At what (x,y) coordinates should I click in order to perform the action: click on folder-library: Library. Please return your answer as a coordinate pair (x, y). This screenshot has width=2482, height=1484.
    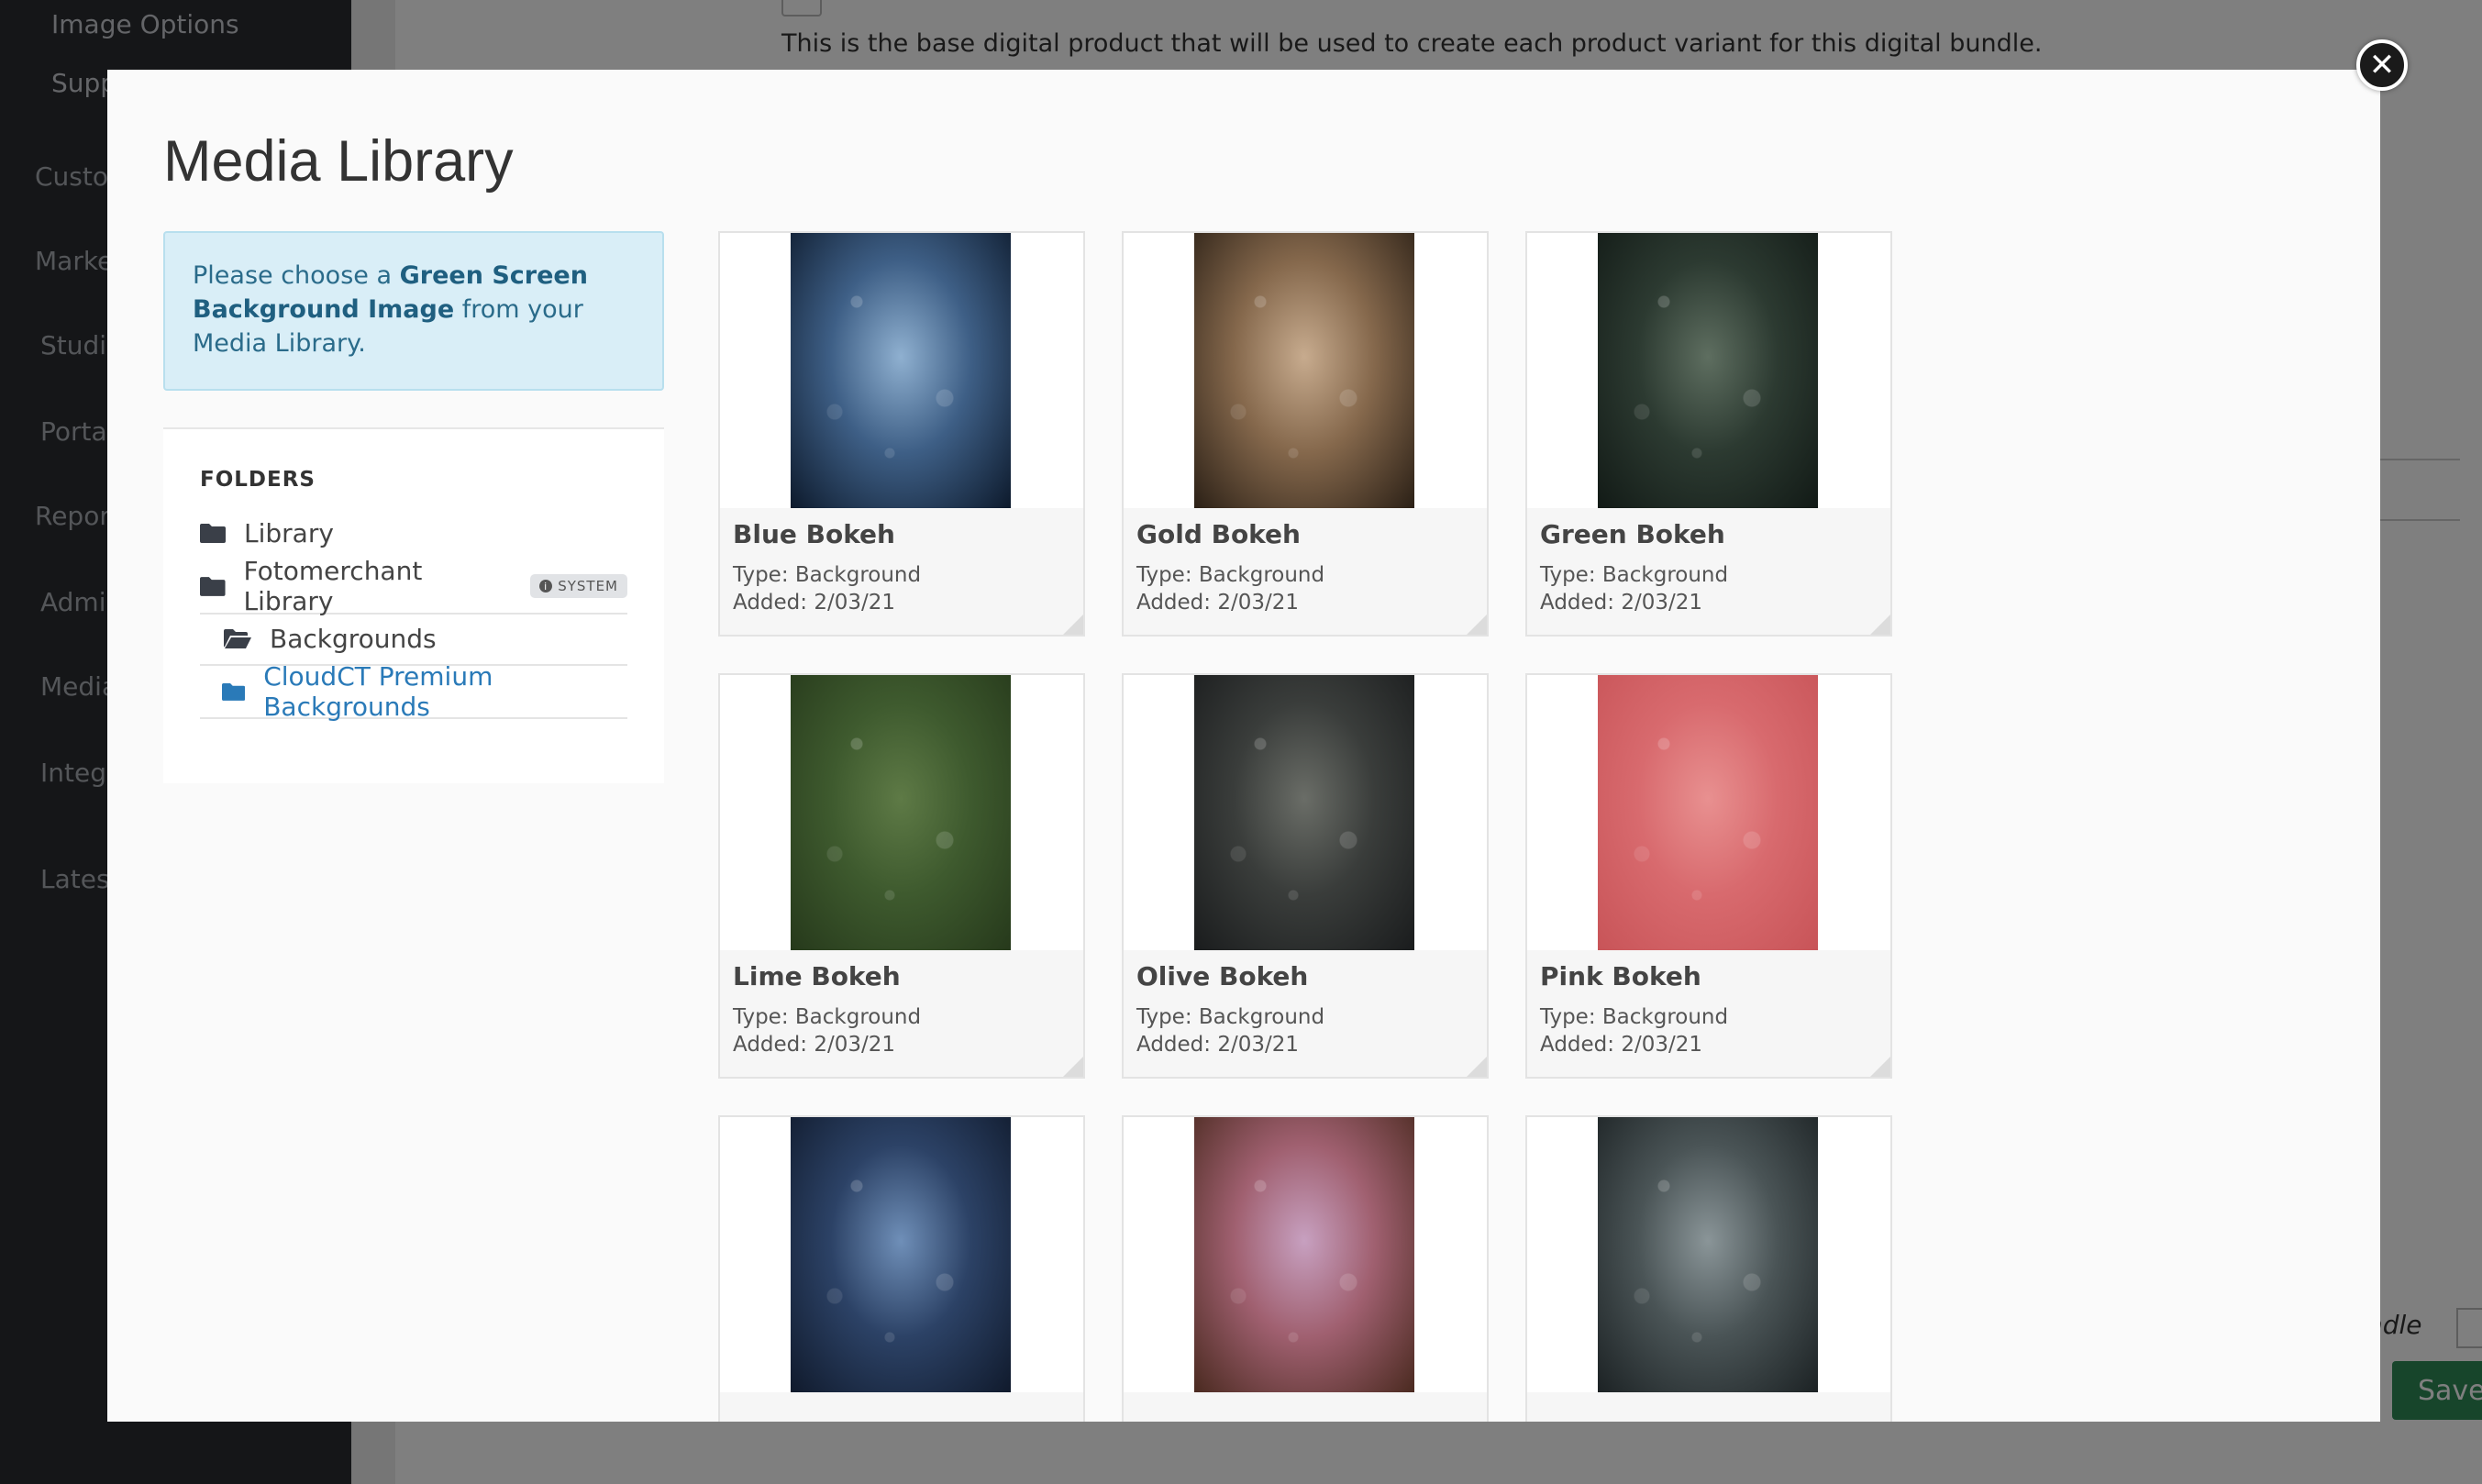
    Looking at the image, I should click on (413, 532).